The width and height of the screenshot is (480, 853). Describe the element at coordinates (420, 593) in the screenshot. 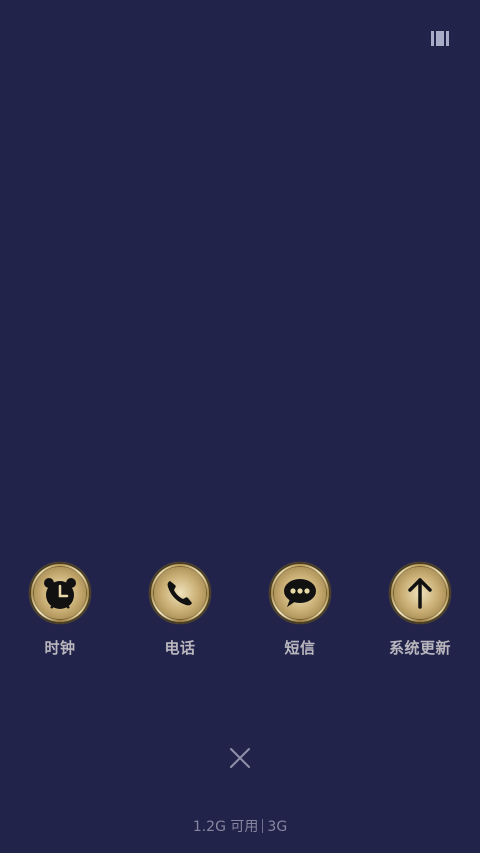

I see `arrow-up-icon` at that location.